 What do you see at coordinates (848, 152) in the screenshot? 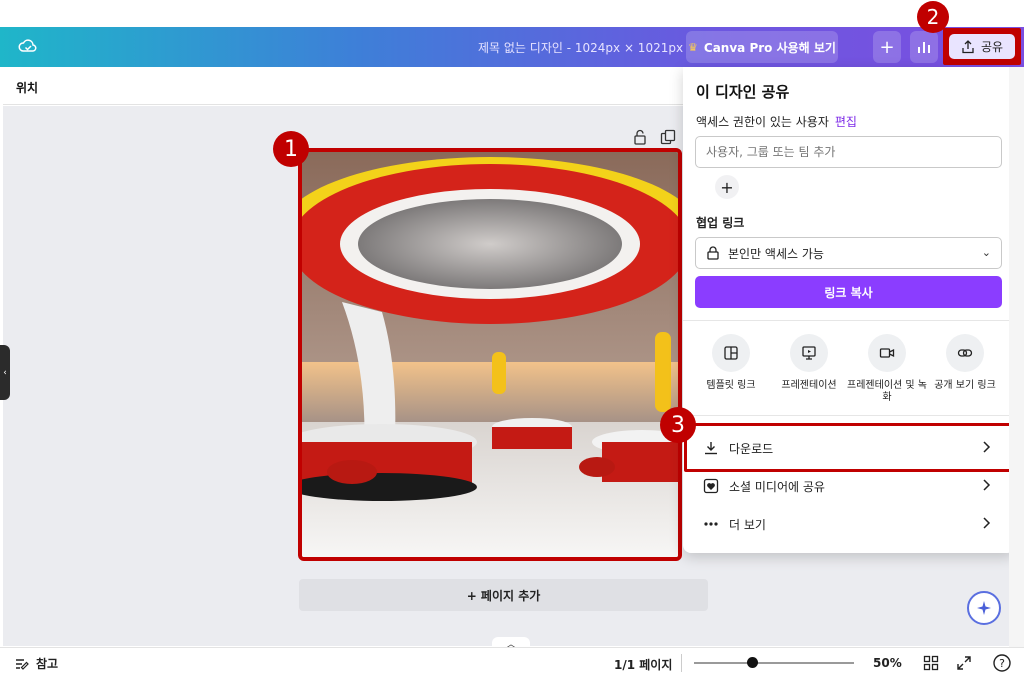
I see `add-user-input` at bounding box center [848, 152].